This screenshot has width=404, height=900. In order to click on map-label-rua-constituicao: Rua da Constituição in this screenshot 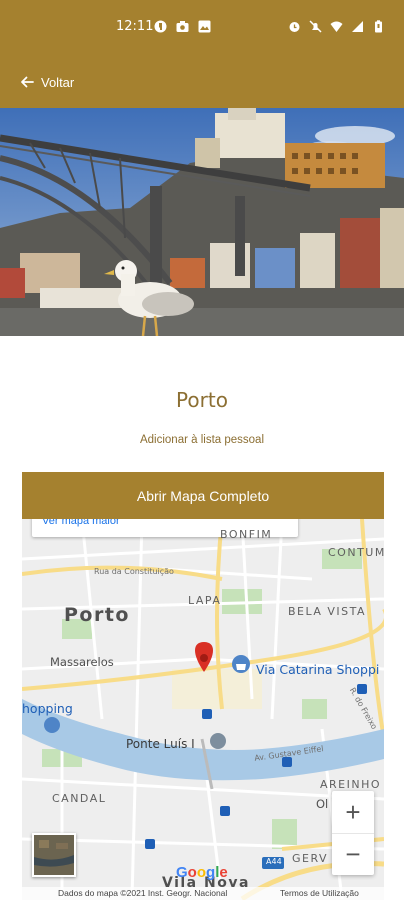, I will do `click(134, 571)`.